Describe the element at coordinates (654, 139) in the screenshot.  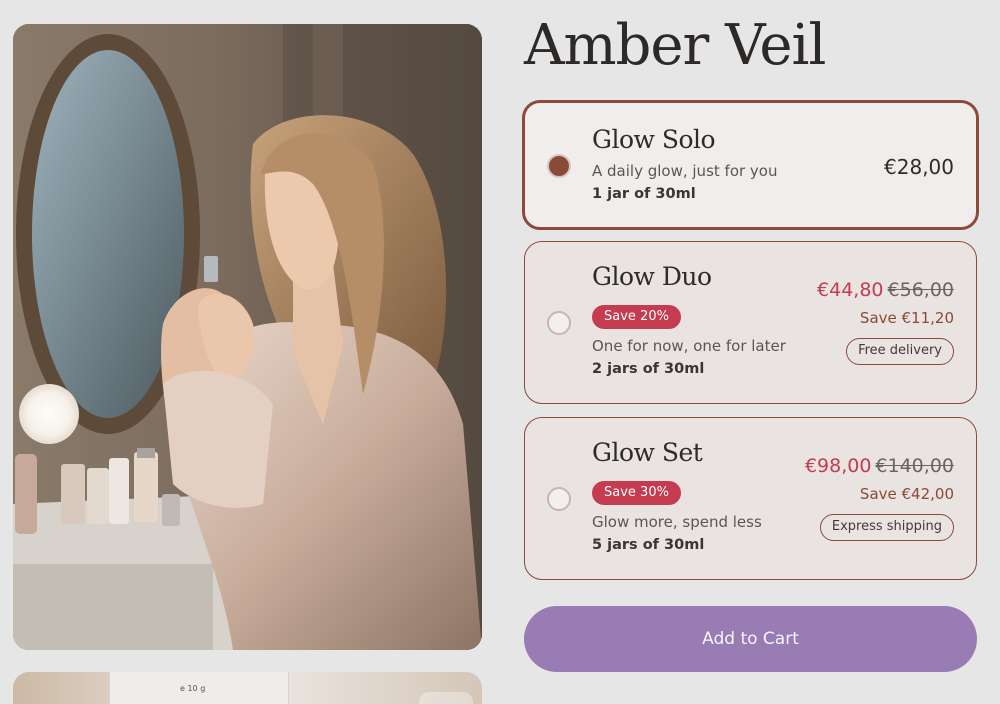
I see `offer-name: Glow Solo` at that location.